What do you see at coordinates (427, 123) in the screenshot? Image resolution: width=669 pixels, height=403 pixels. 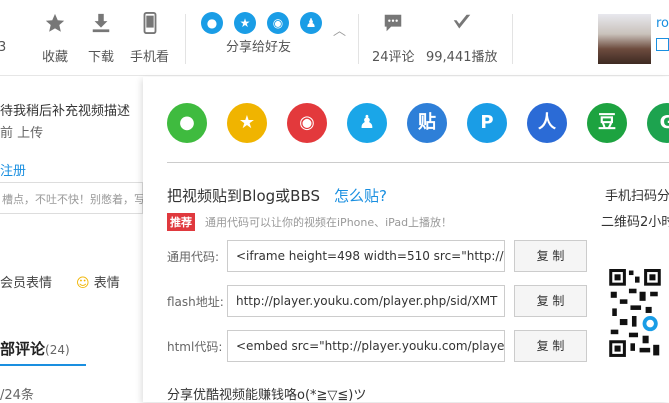 I see `tieba-icon: 贴` at bounding box center [427, 123].